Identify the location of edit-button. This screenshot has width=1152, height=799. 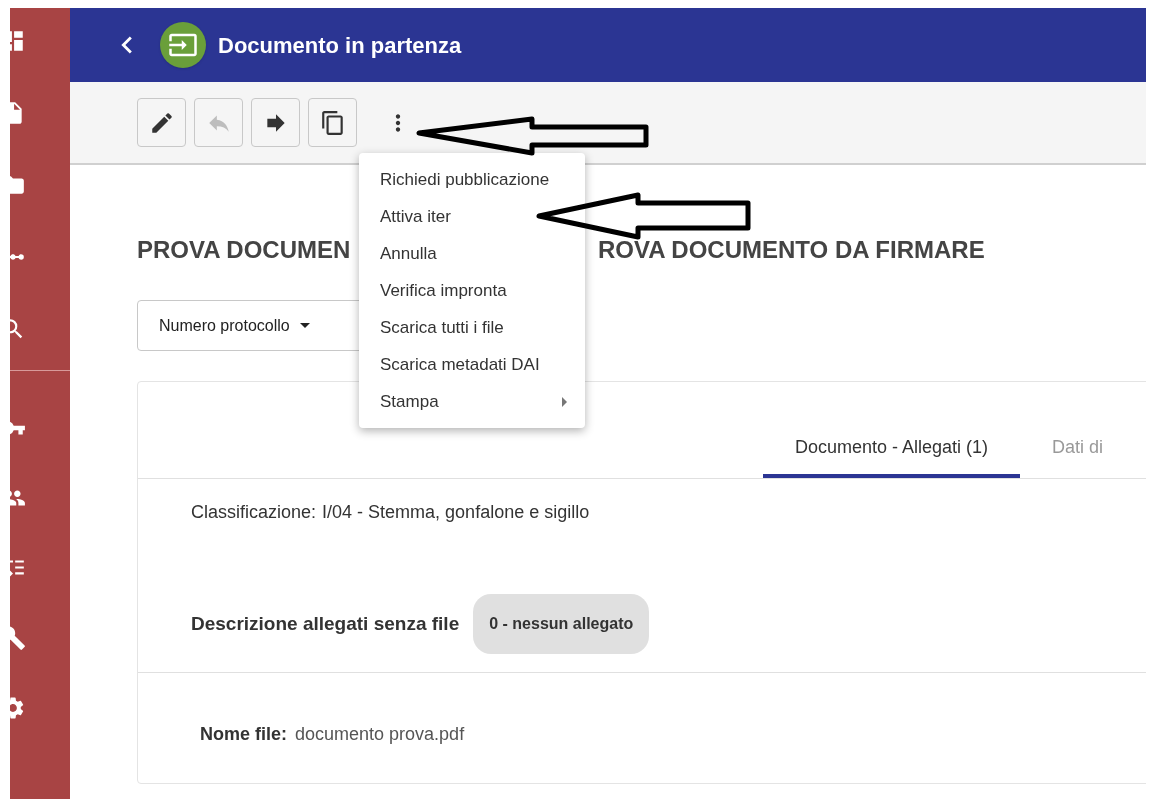
(161, 122).